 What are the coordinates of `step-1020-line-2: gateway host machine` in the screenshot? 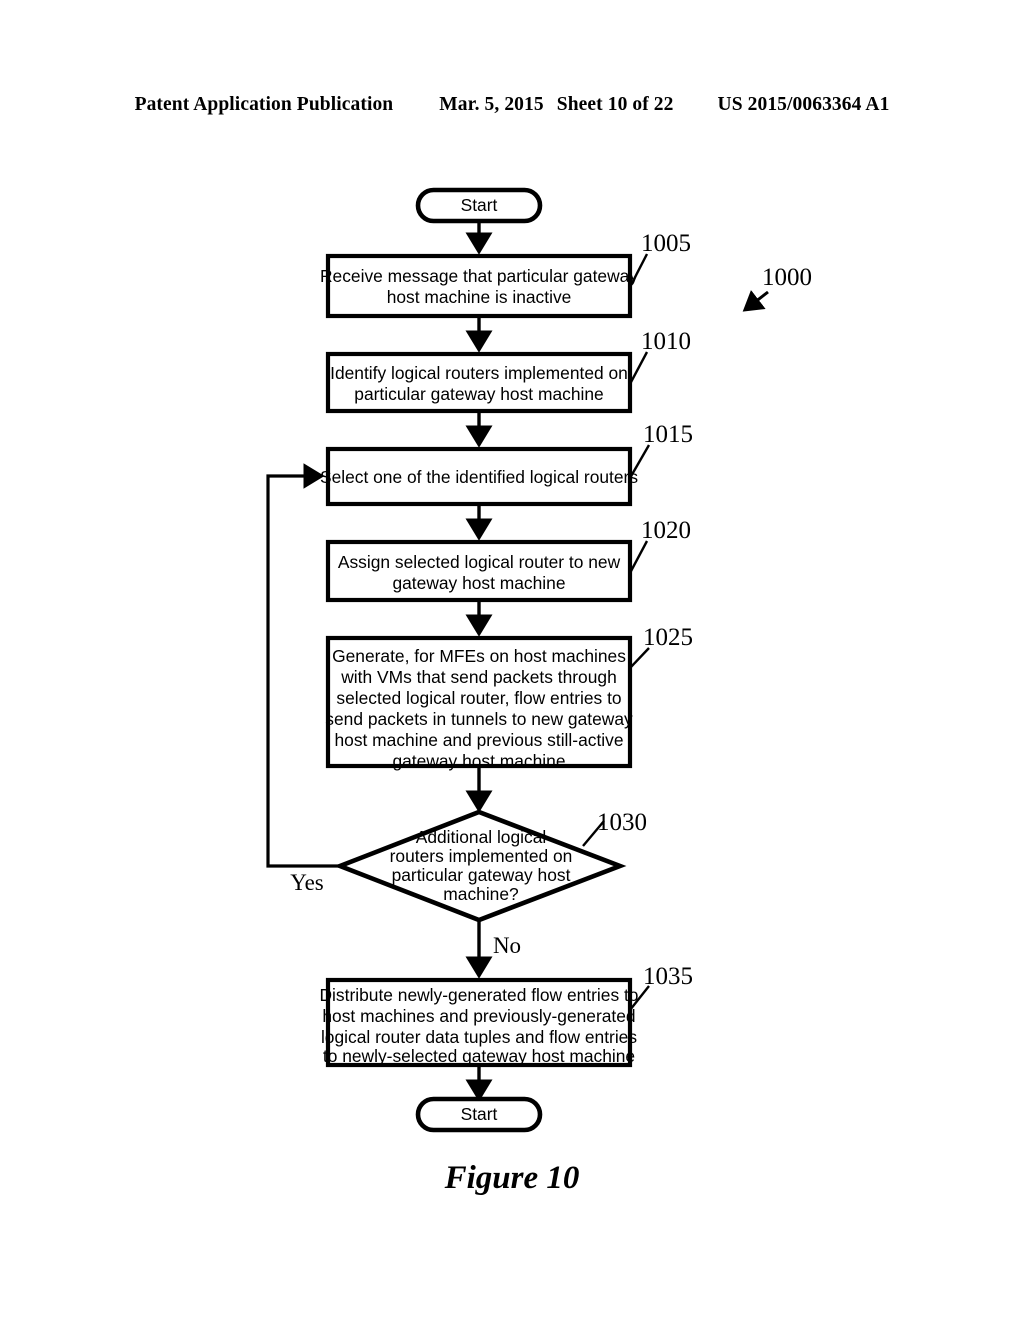 It's located at (478, 583).